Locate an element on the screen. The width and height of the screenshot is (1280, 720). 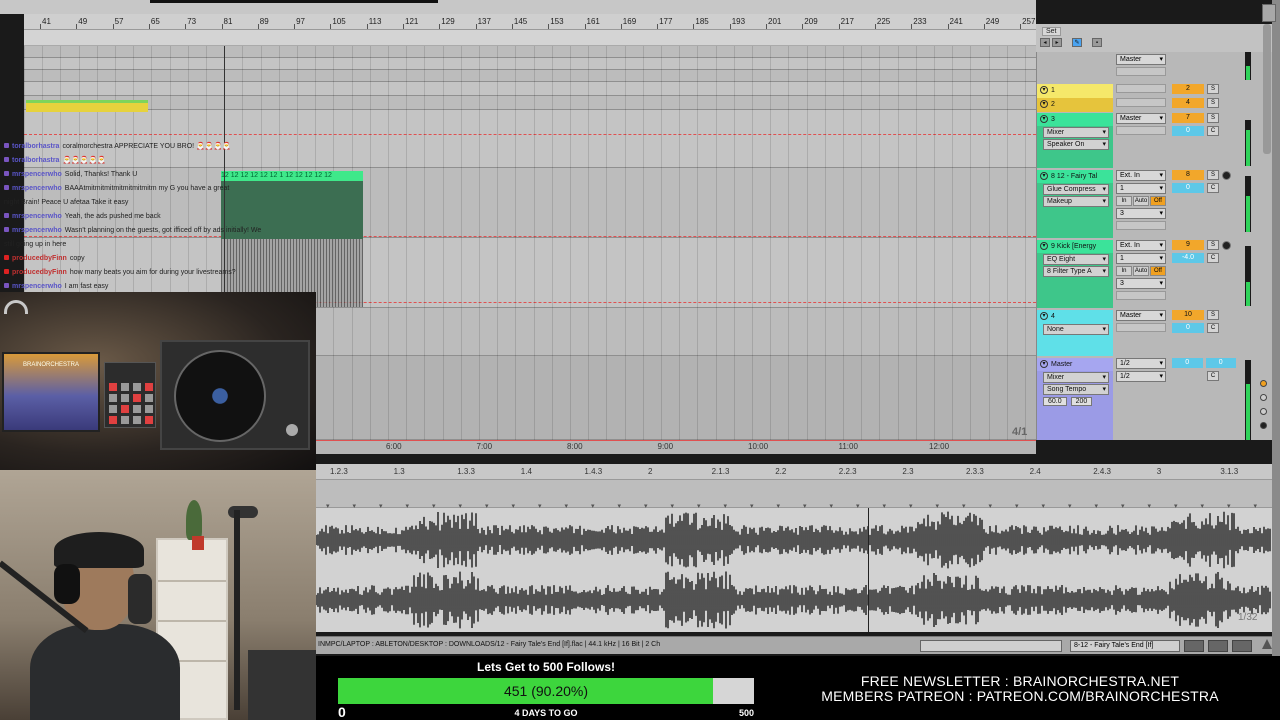
device-chooser: None is located at coordinates (1076, 329).